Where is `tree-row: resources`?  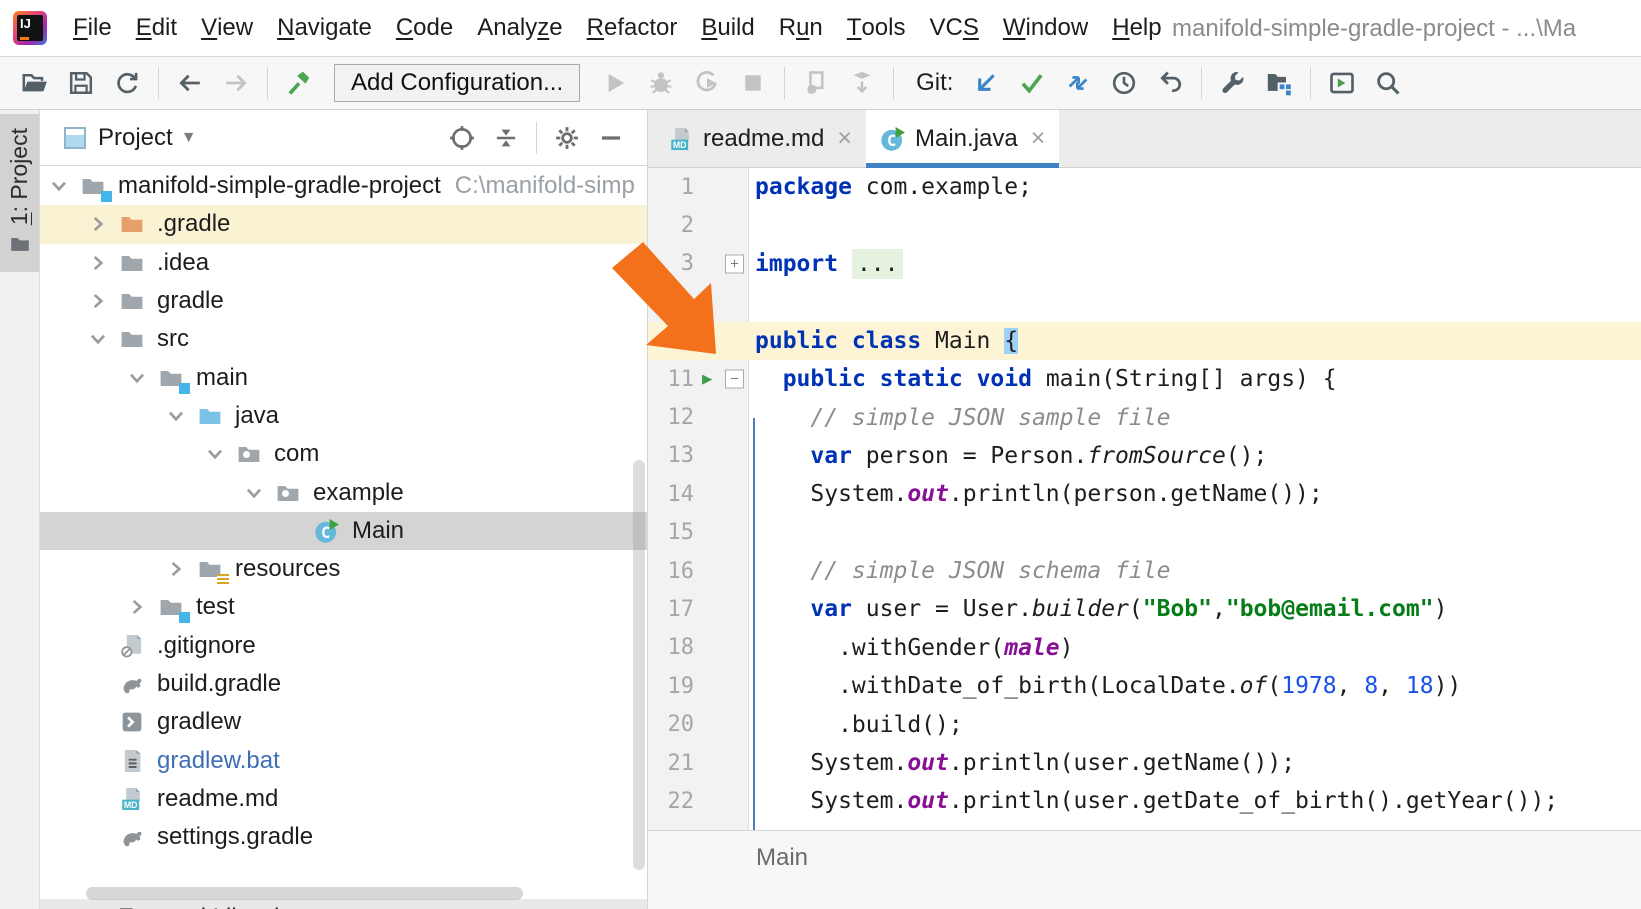
tree-row: resources is located at coordinates (343, 569).